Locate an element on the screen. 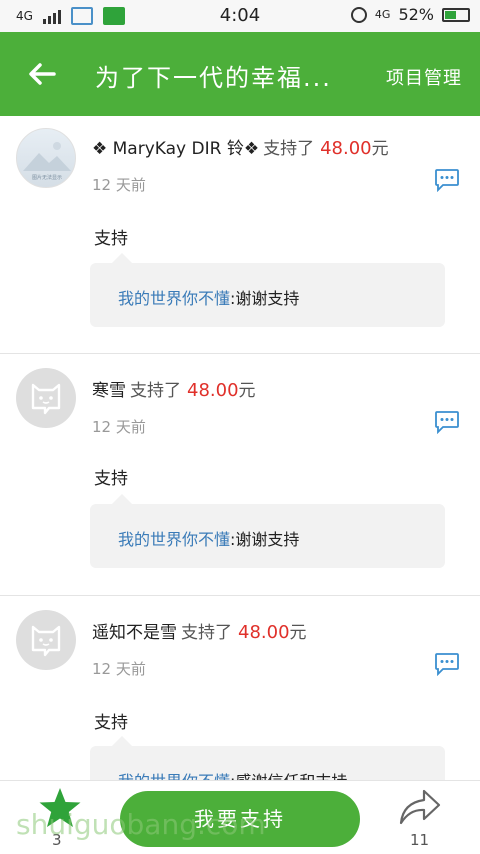 The height and width of the screenshot is (854, 480). battery-fill is located at coordinates (451, 14).